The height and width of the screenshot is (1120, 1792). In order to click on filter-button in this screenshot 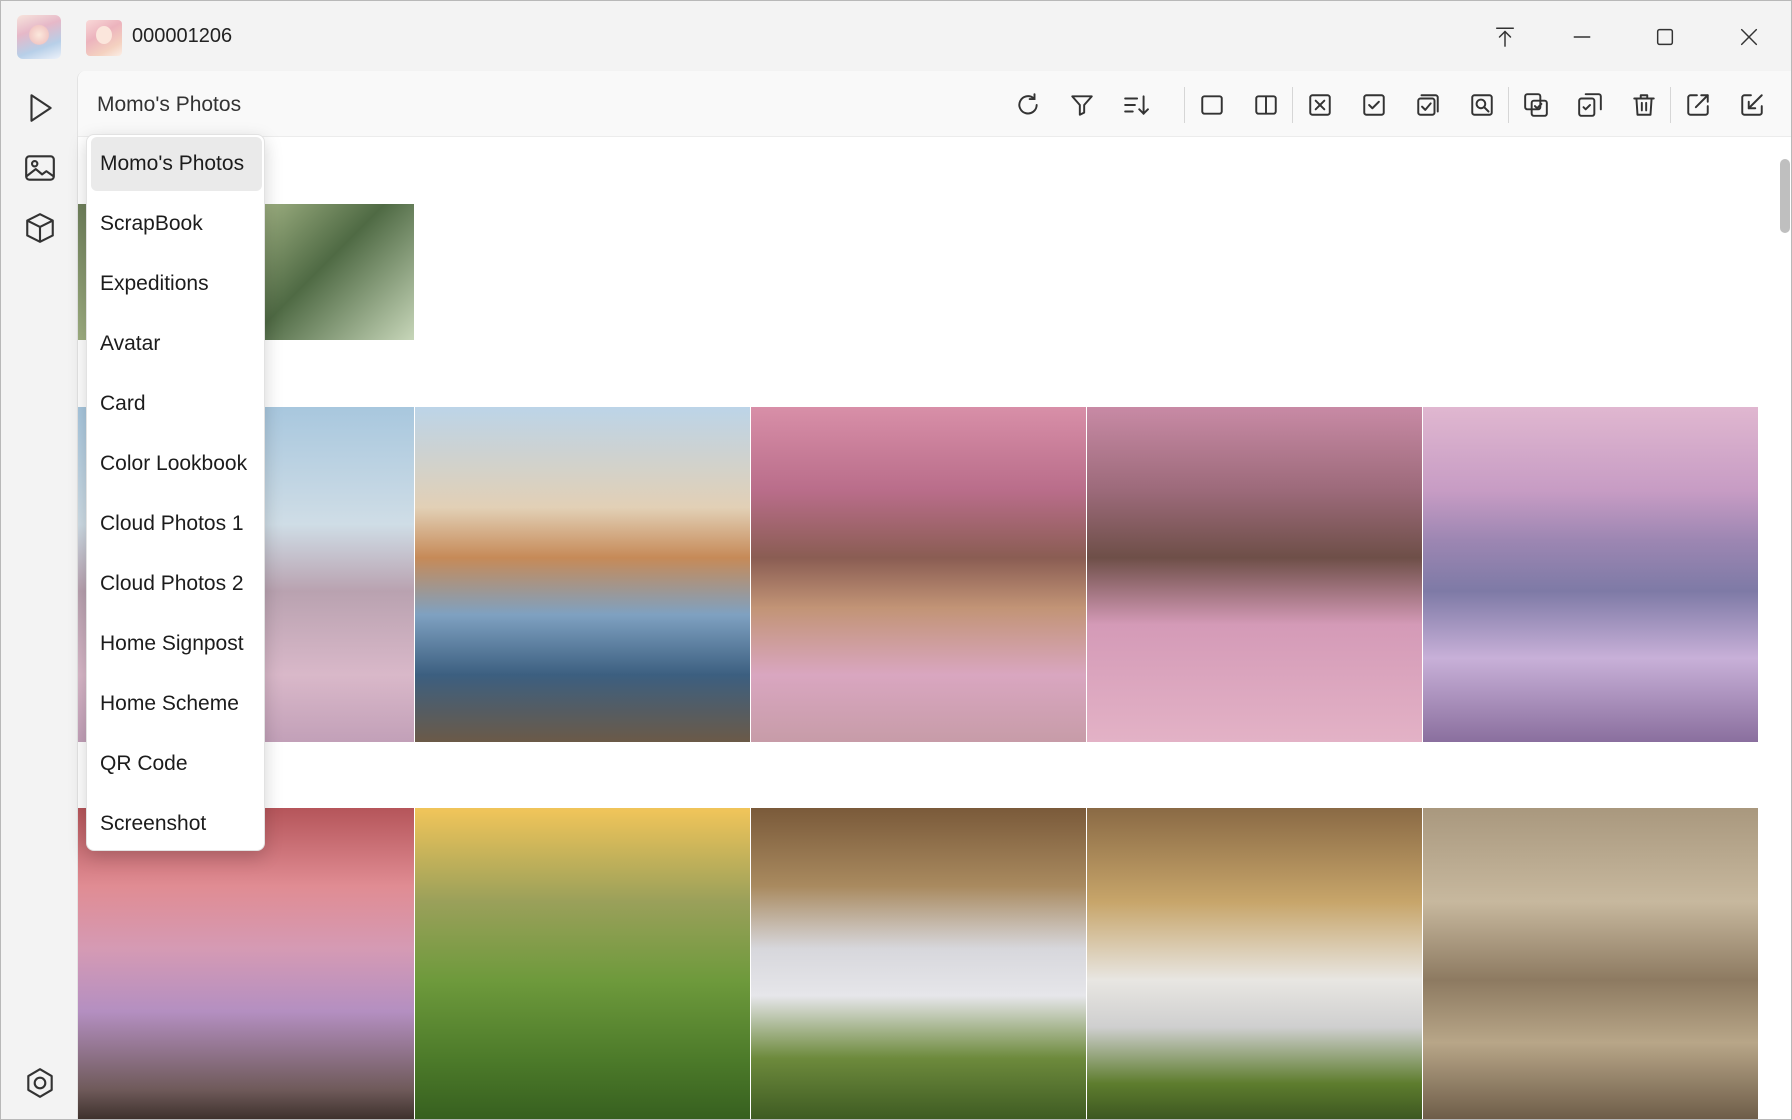, I will do `click(1082, 105)`.